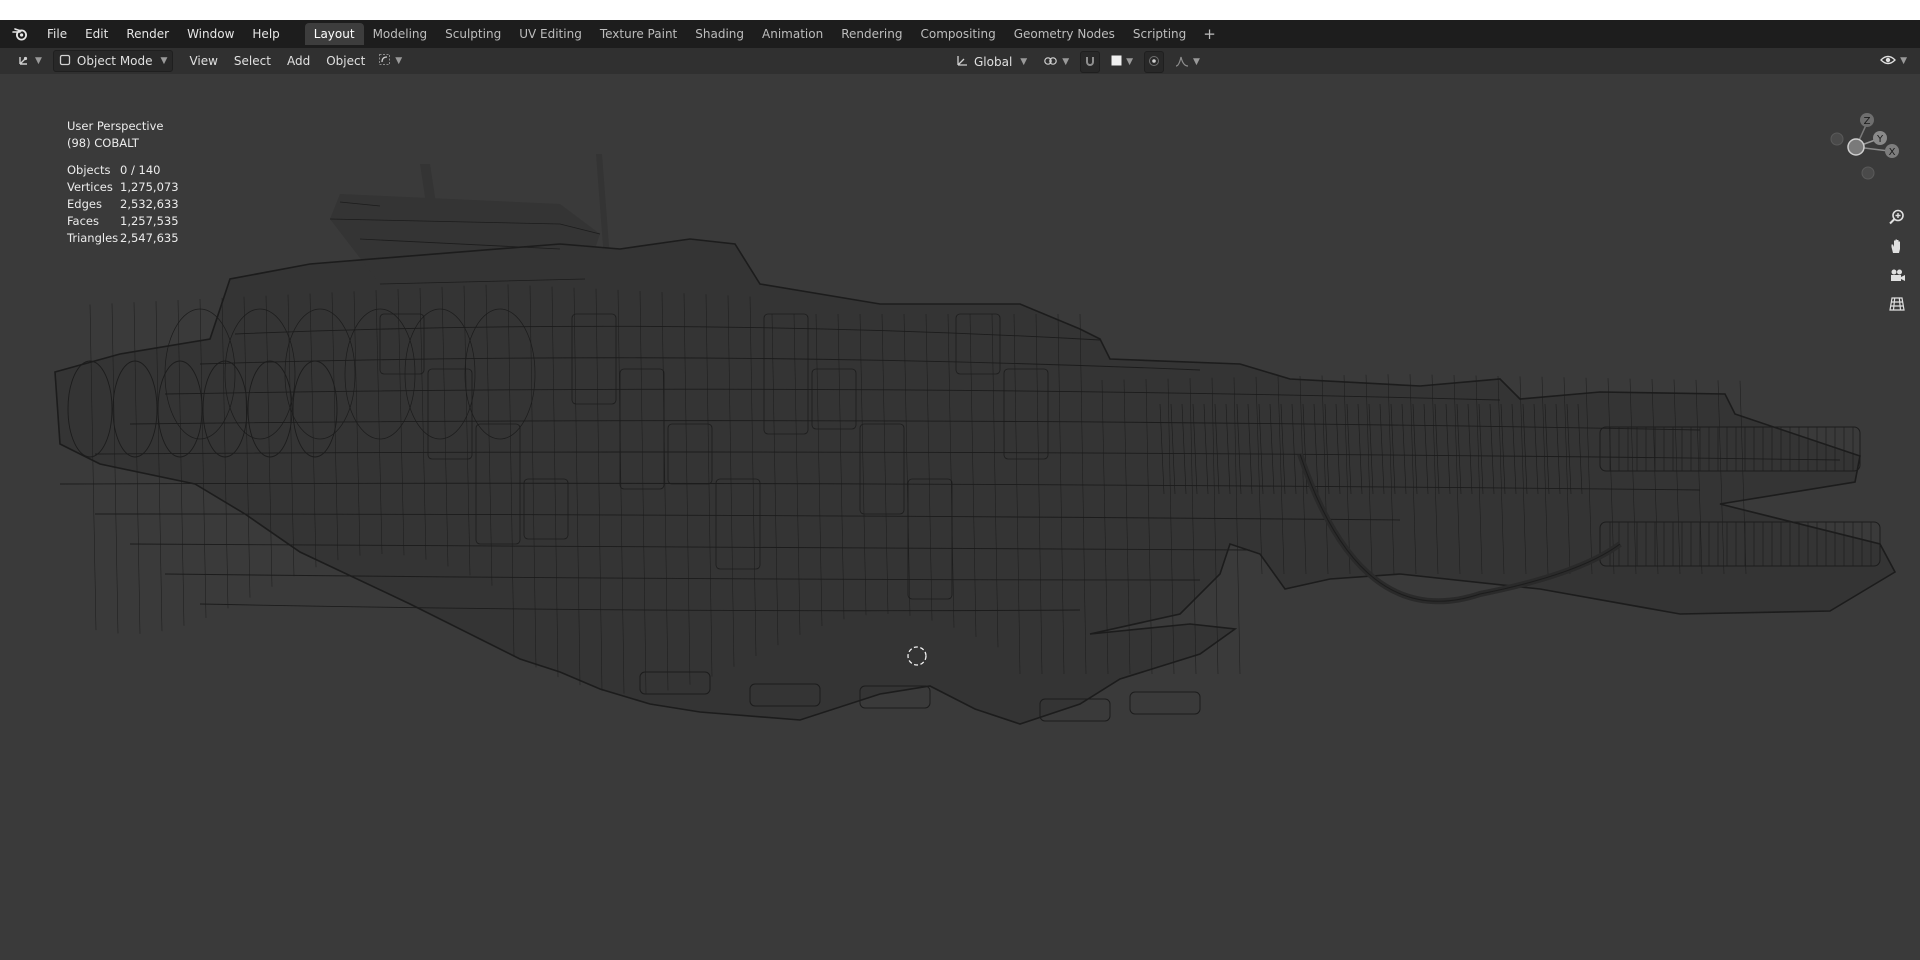 This screenshot has width=1920, height=960. What do you see at coordinates (1888, 61) in the screenshot?
I see `eye-icon` at bounding box center [1888, 61].